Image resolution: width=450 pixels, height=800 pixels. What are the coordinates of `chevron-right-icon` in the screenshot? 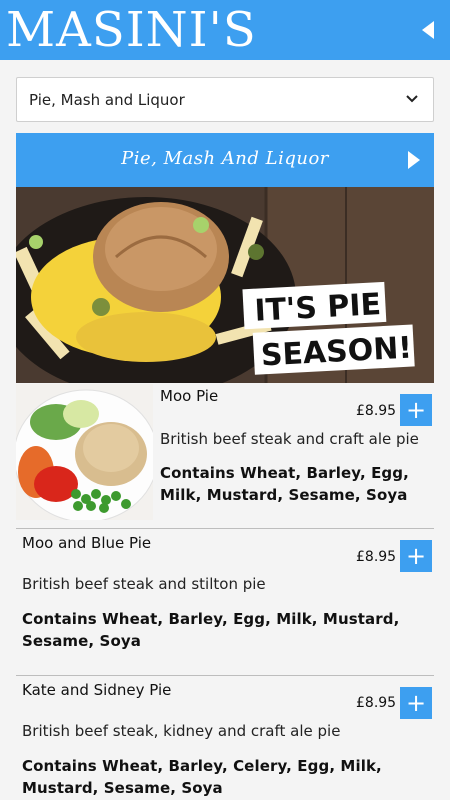 It's located at (414, 160).